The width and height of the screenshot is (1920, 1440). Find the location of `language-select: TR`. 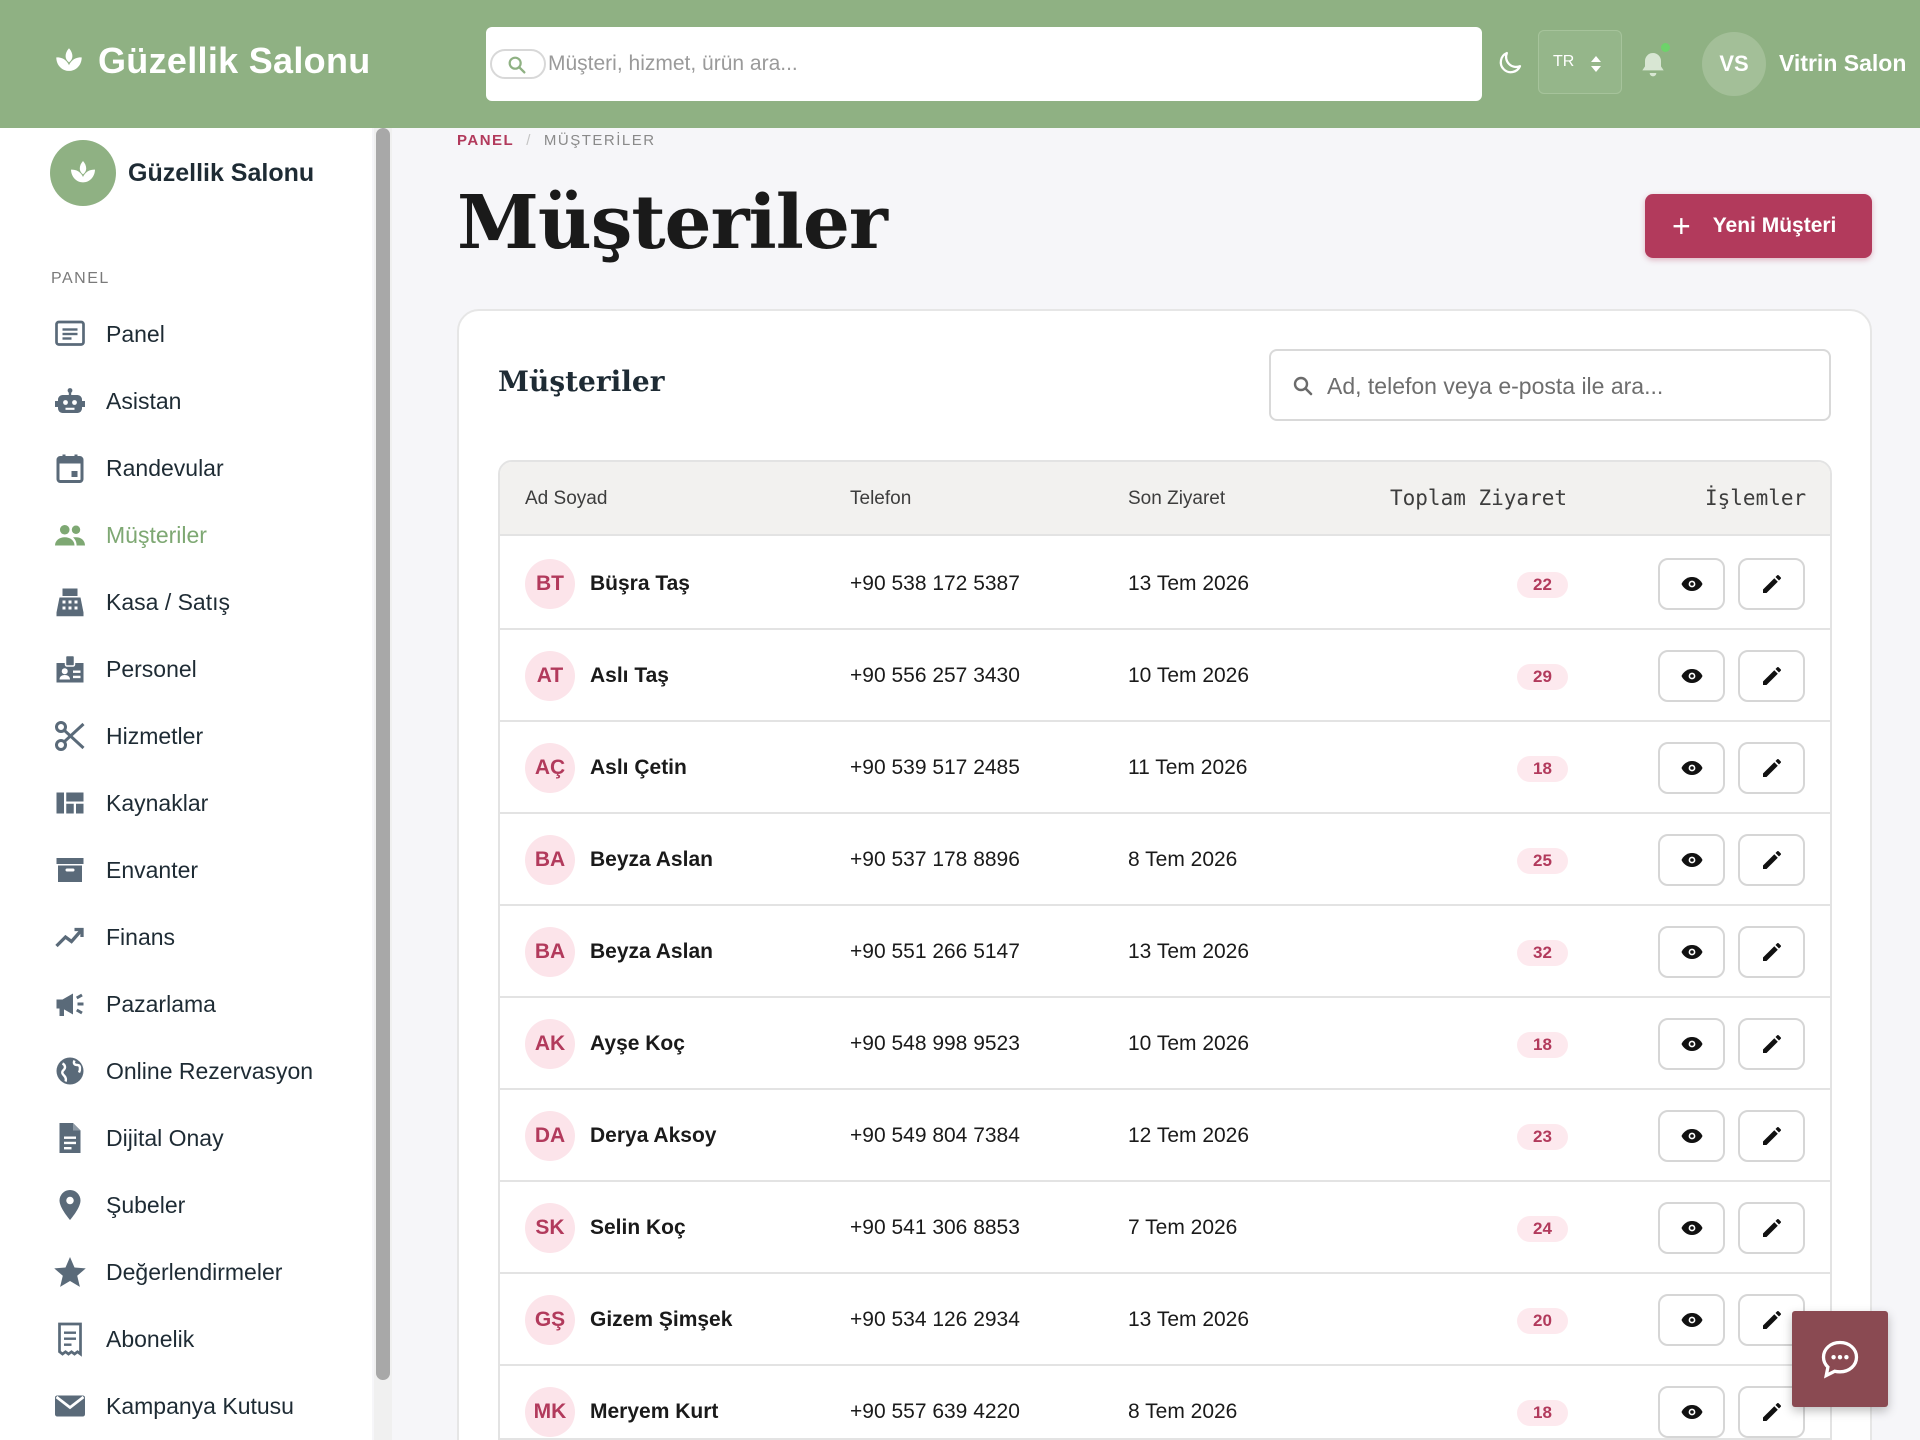

language-select: TR is located at coordinates (1580, 62).